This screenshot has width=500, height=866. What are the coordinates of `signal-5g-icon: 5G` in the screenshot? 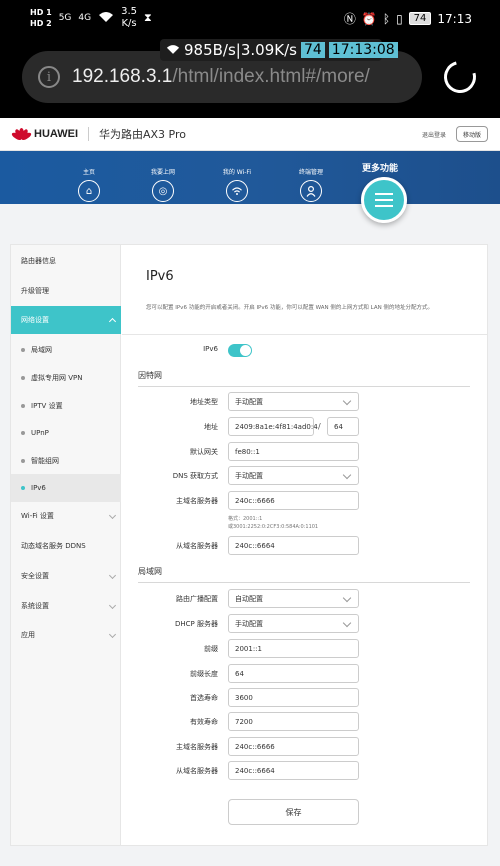 It's located at (65, 18).